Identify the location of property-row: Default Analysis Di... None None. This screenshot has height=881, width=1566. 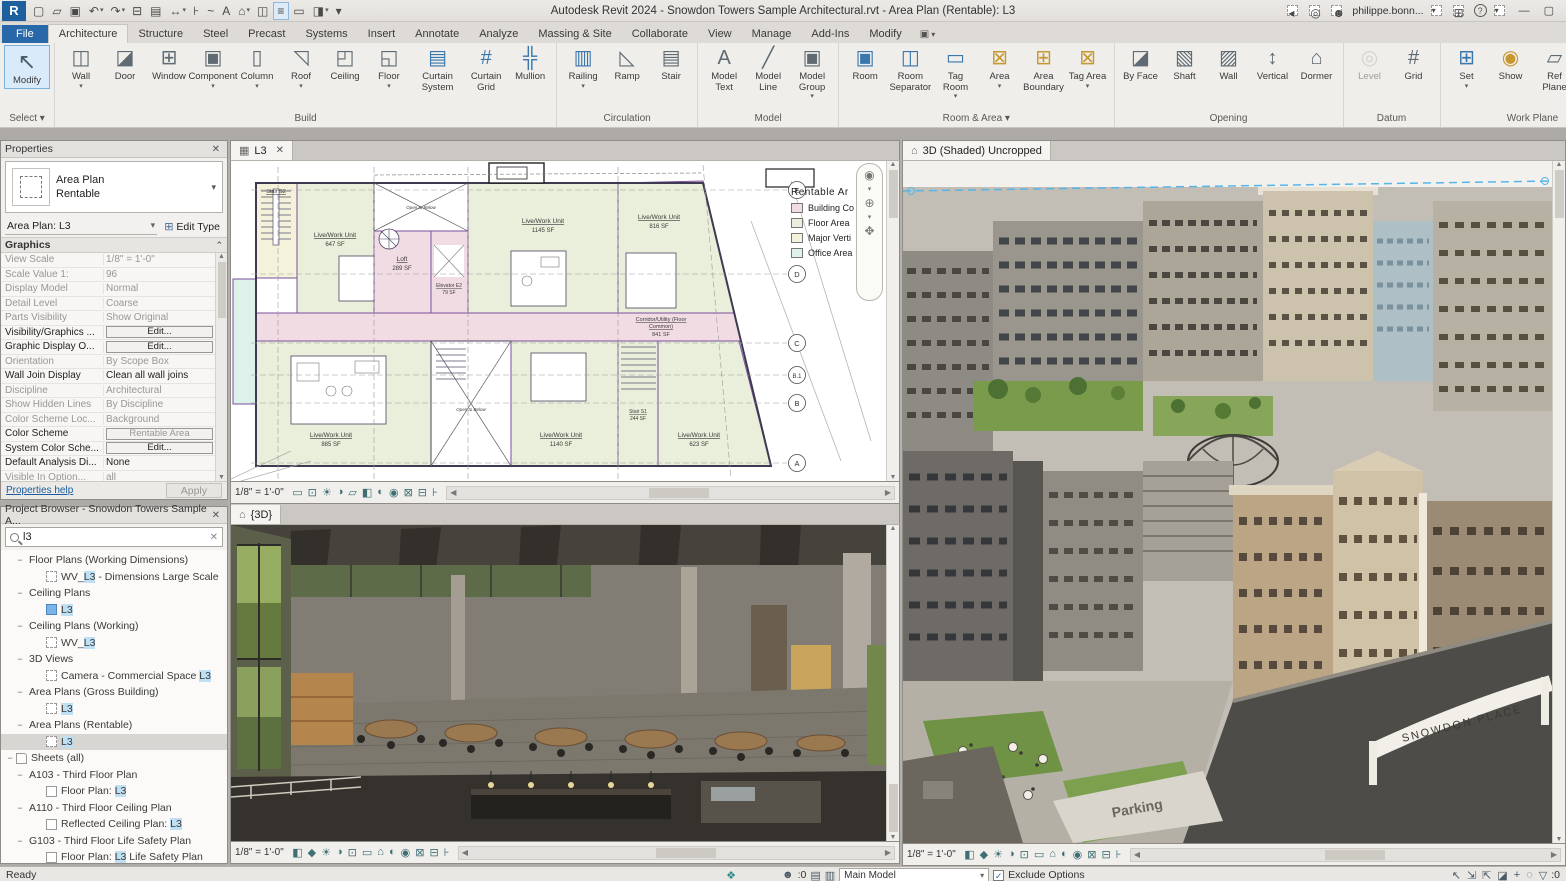
(108, 463).